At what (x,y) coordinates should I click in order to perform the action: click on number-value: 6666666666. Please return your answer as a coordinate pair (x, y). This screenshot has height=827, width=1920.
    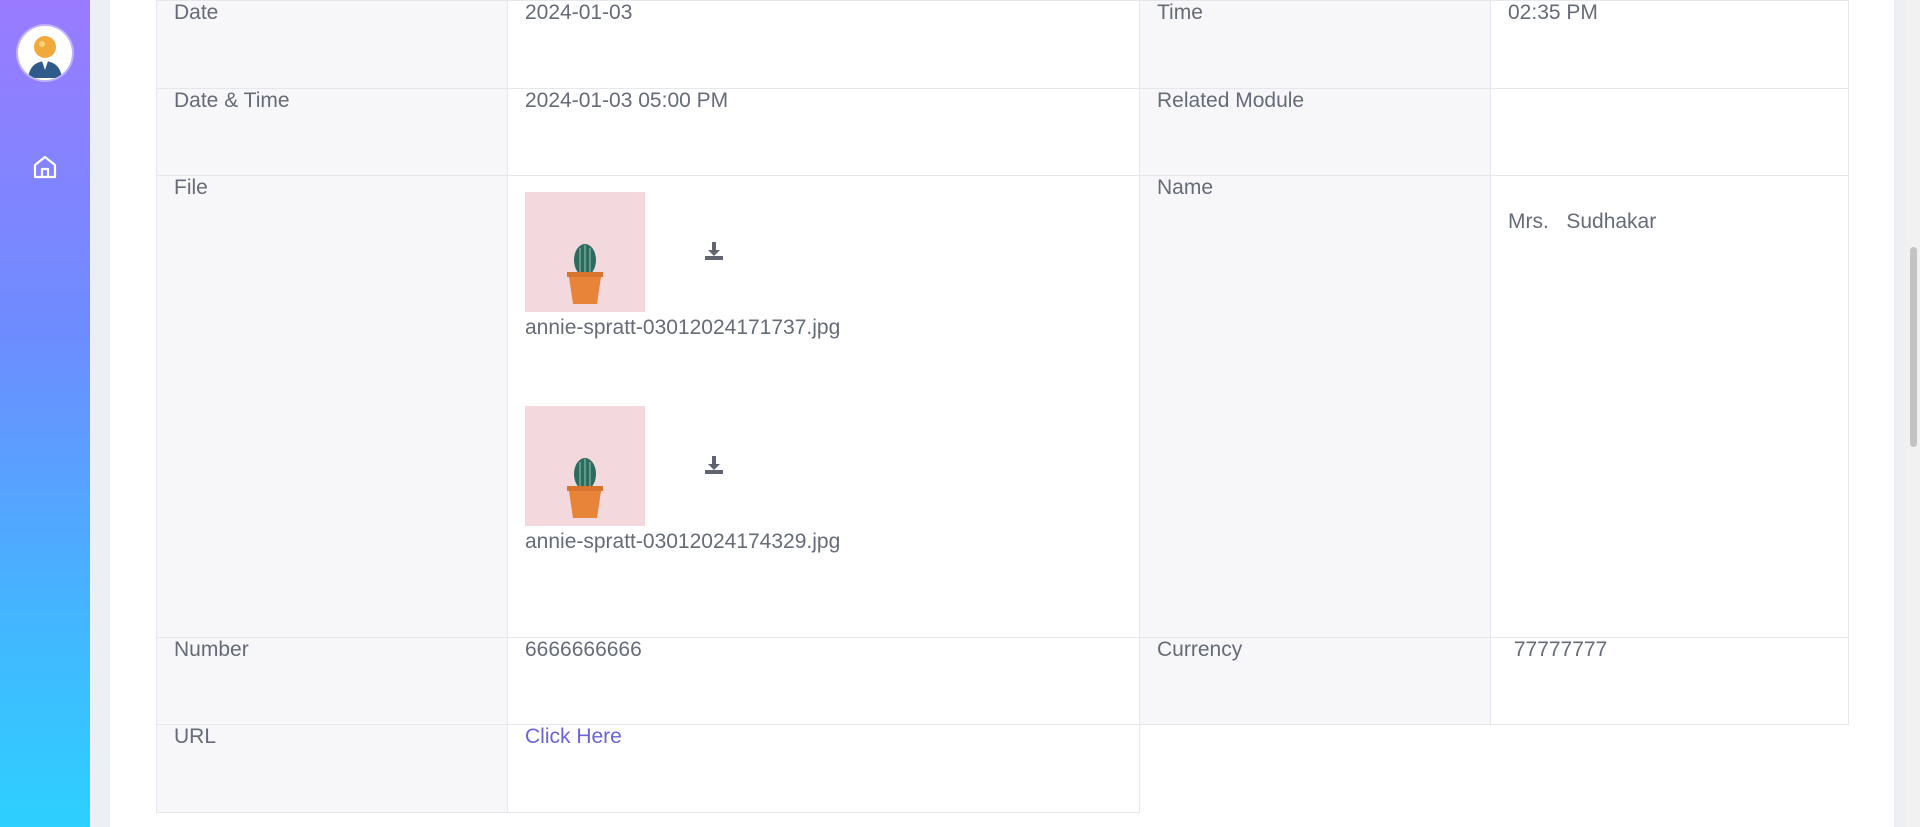
    Looking at the image, I should click on (823, 681).